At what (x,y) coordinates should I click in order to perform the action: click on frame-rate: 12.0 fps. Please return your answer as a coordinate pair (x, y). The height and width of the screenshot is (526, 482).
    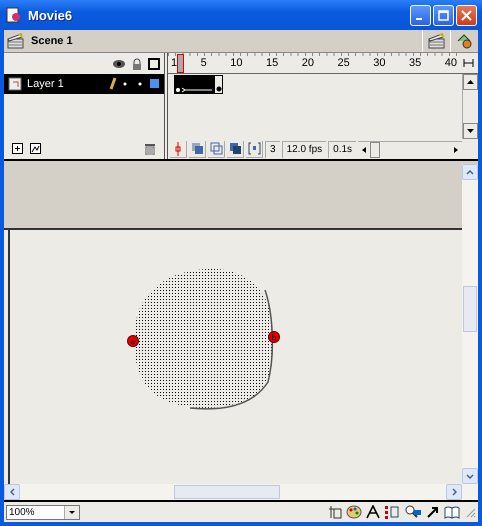
    Looking at the image, I should click on (304, 149).